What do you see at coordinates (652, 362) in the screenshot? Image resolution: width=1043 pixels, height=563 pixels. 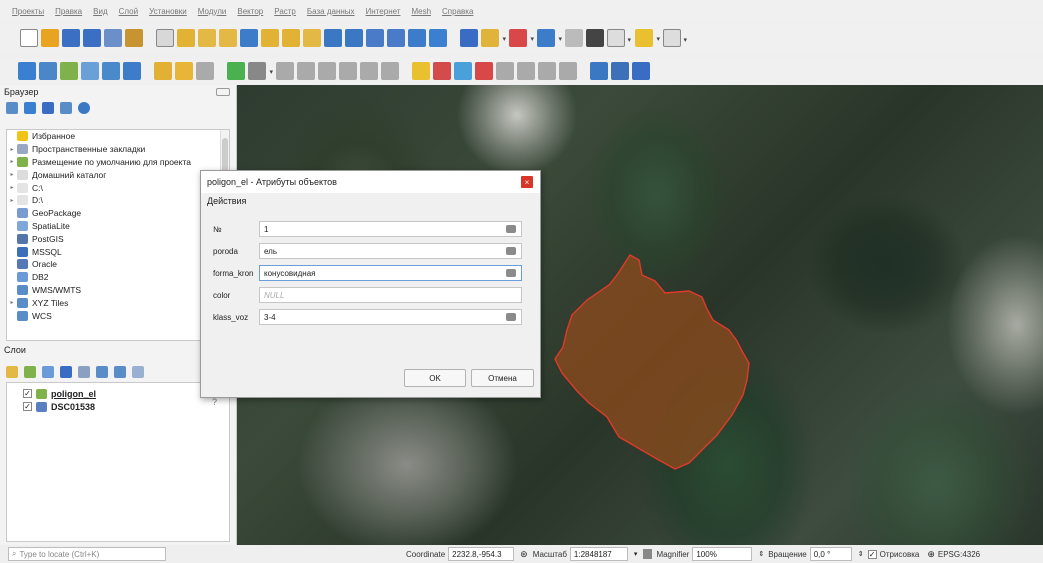 I see `tree-crown-polygon` at bounding box center [652, 362].